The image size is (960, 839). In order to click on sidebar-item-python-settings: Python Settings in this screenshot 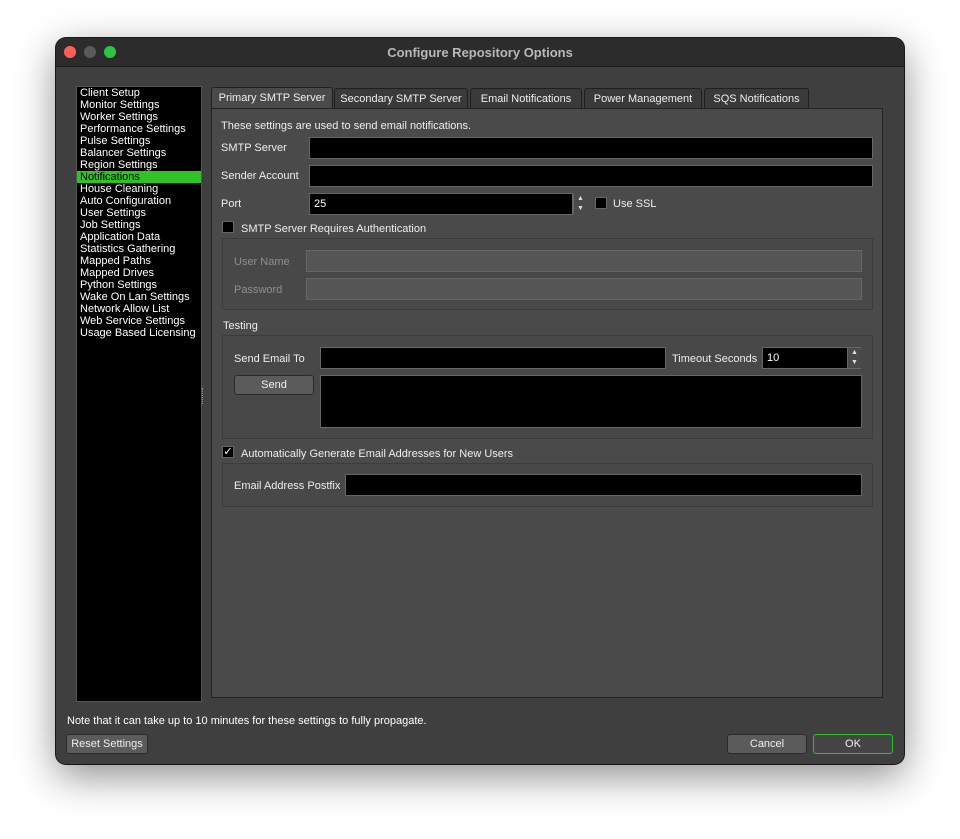, I will do `click(139, 285)`.